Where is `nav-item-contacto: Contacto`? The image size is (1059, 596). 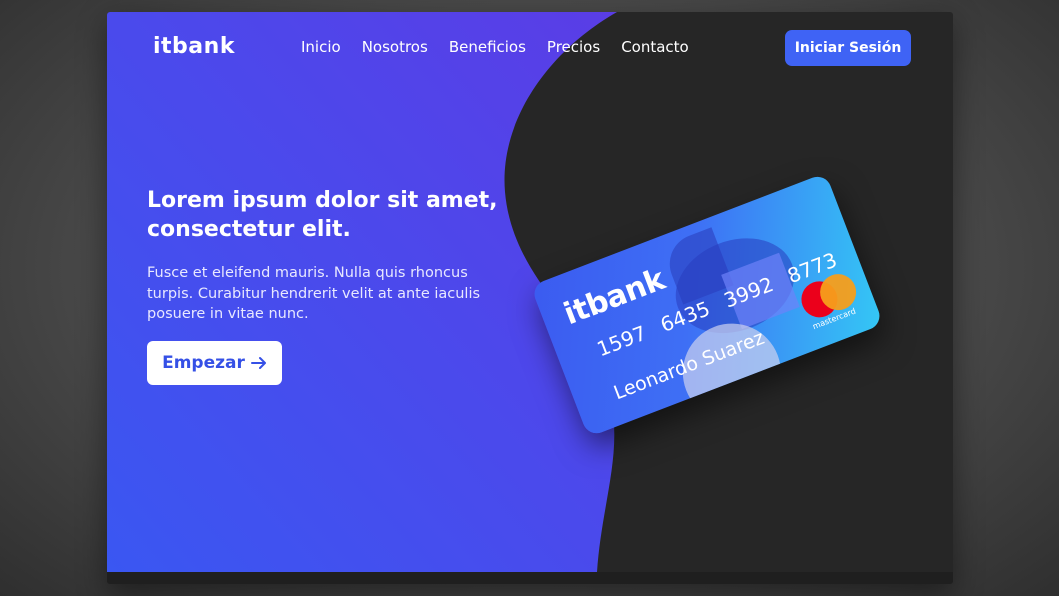 nav-item-contacto: Contacto is located at coordinates (655, 47).